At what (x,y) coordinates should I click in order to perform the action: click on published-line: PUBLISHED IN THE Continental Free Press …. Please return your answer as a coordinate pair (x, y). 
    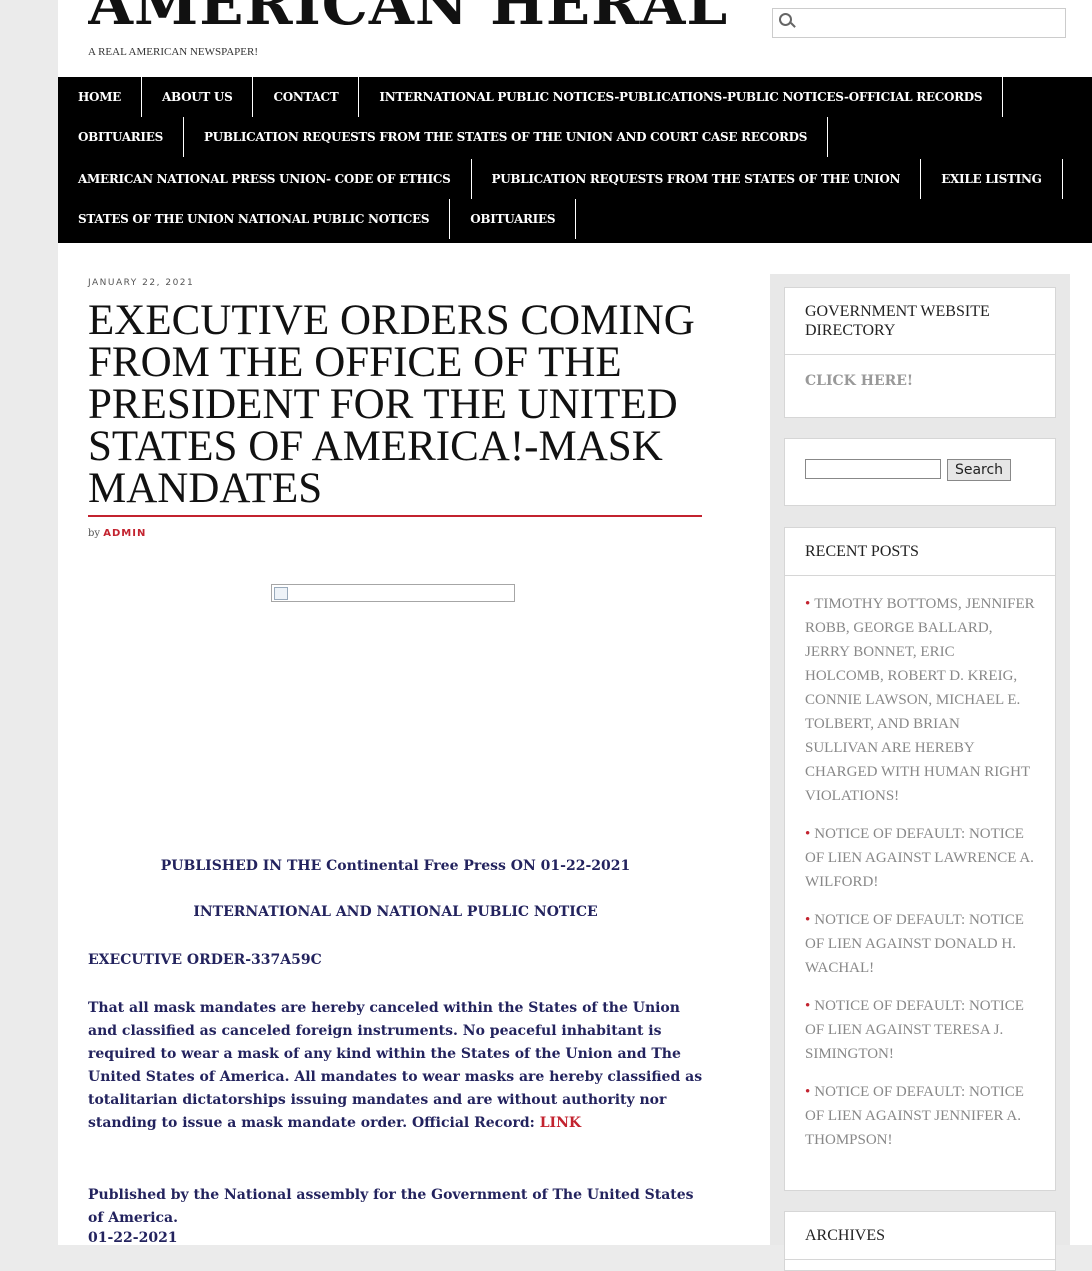
    Looking at the image, I should click on (395, 866).